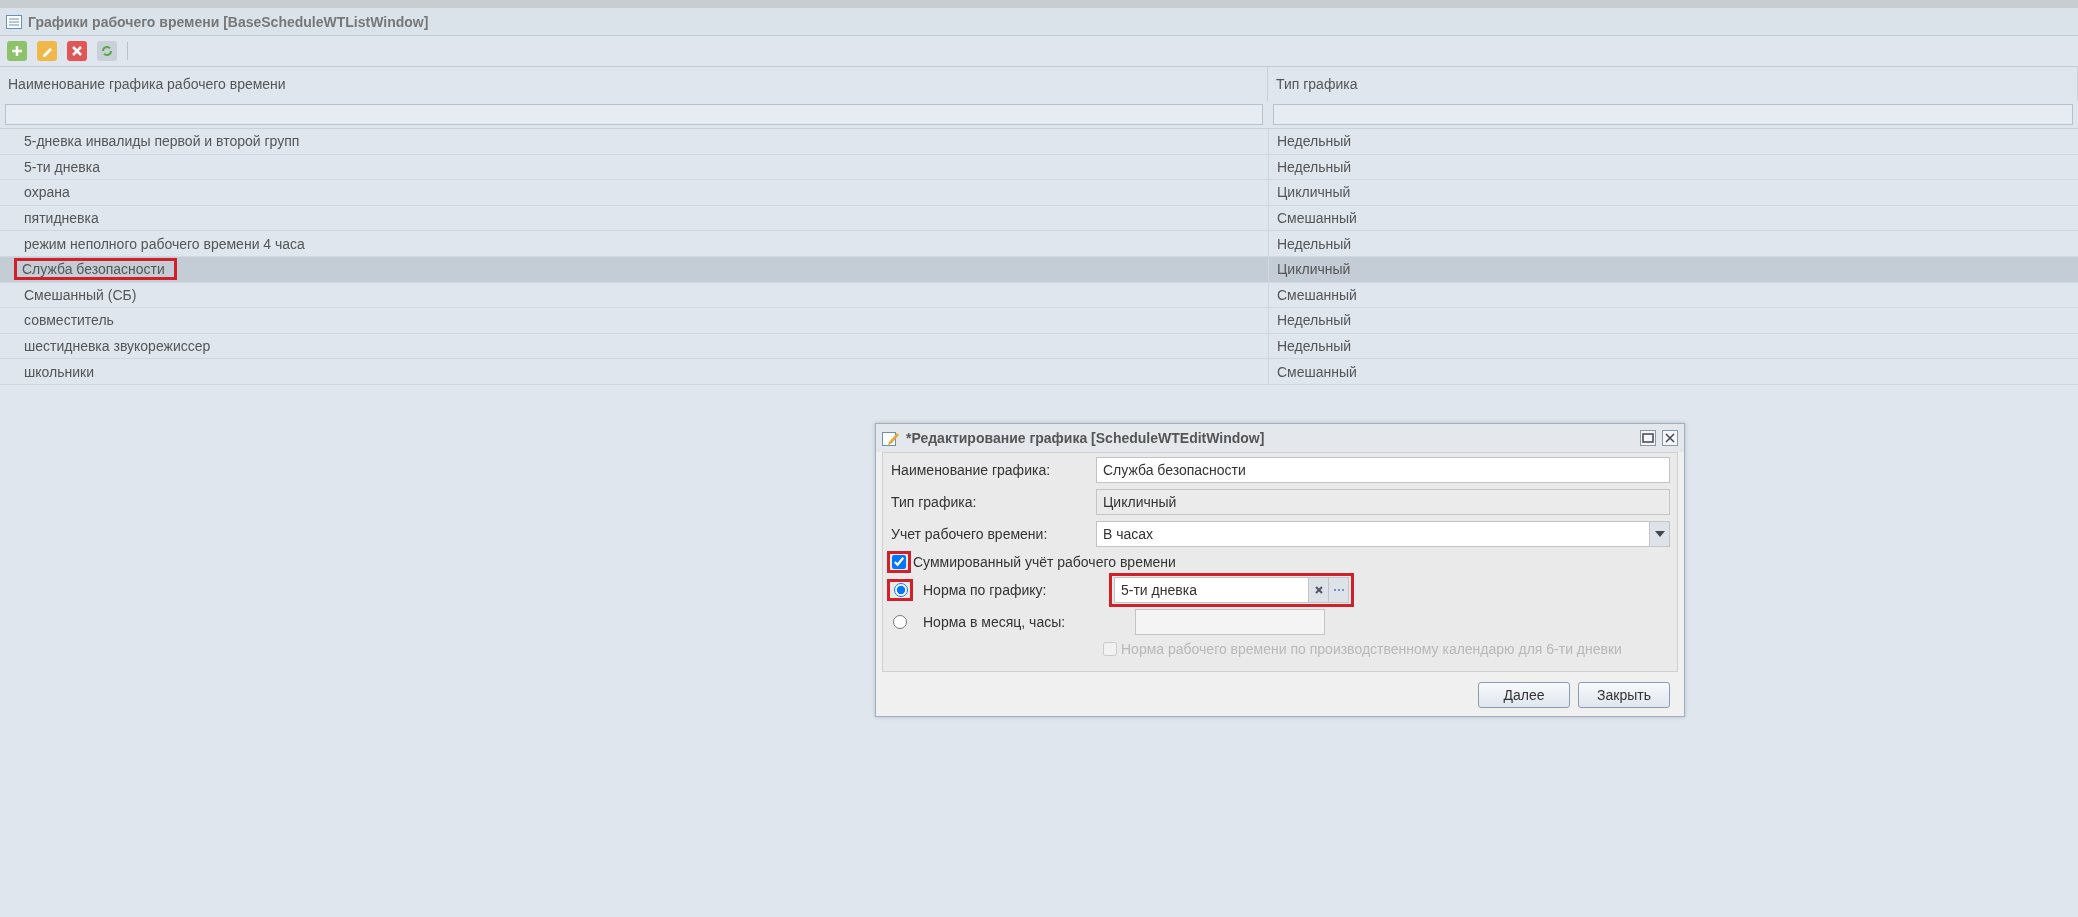 Image resolution: width=2078 pixels, height=917 pixels. I want to click on table-cell: школьники, so click(59, 371).